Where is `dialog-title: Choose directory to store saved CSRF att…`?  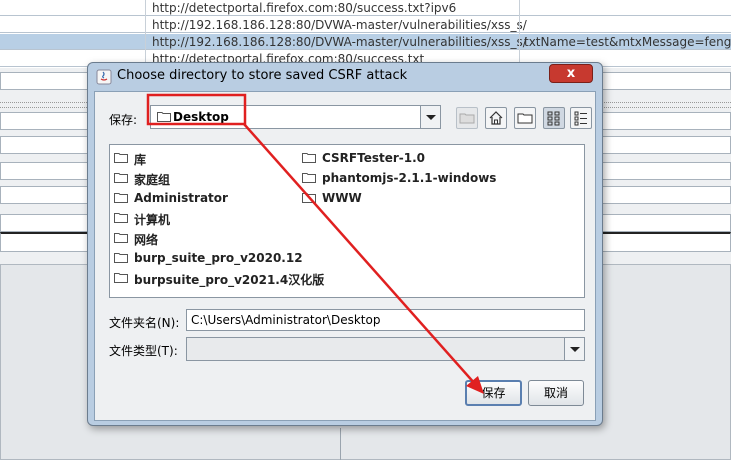 dialog-title: Choose directory to store saved CSRF att… is located at coordinates (262, 75).